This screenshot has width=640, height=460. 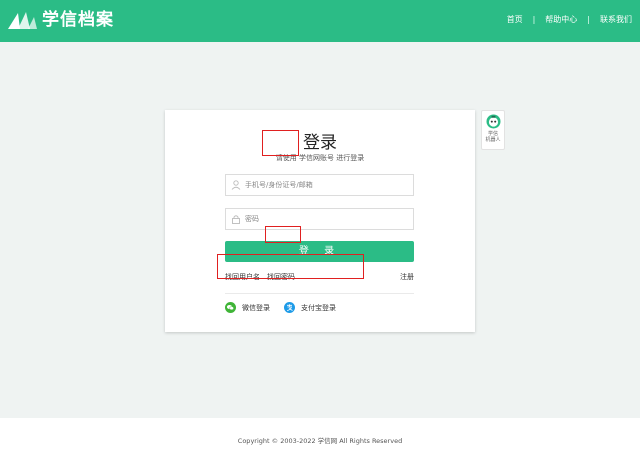 What do you see at coordinates (320, 21) in the screenshot?
I see `header: 学信档案 首页 | 帮助中心 | 联系我们` at bounding box center [320, 21].